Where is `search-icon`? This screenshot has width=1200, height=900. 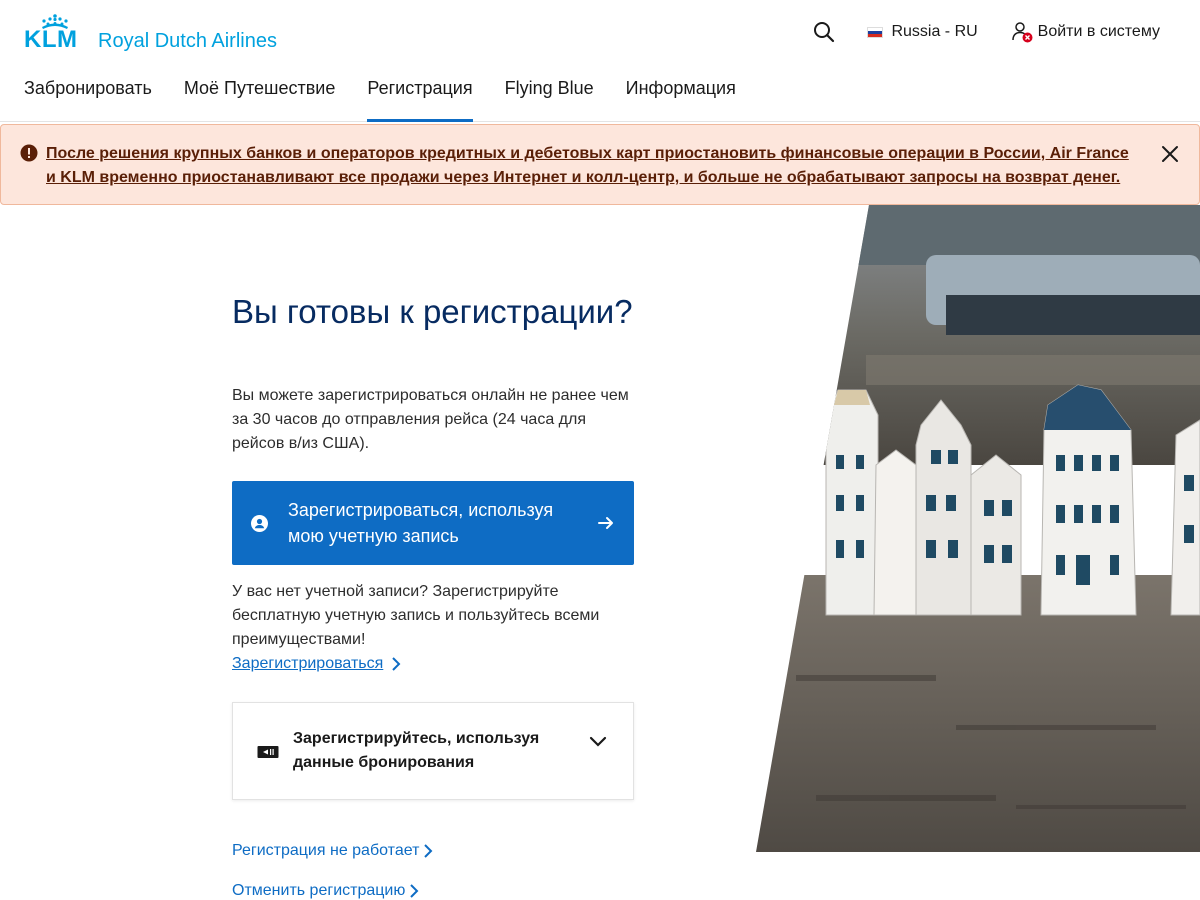
search-icon is located at coordinates (824, 32).